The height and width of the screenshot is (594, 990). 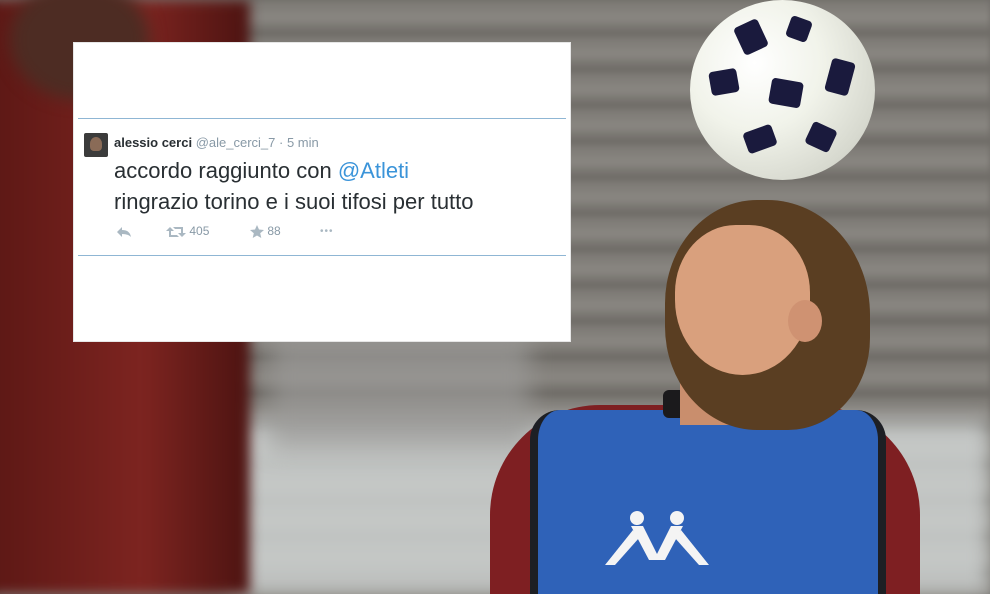 I want to click on retweet-icon, so click(x=176, y=231).